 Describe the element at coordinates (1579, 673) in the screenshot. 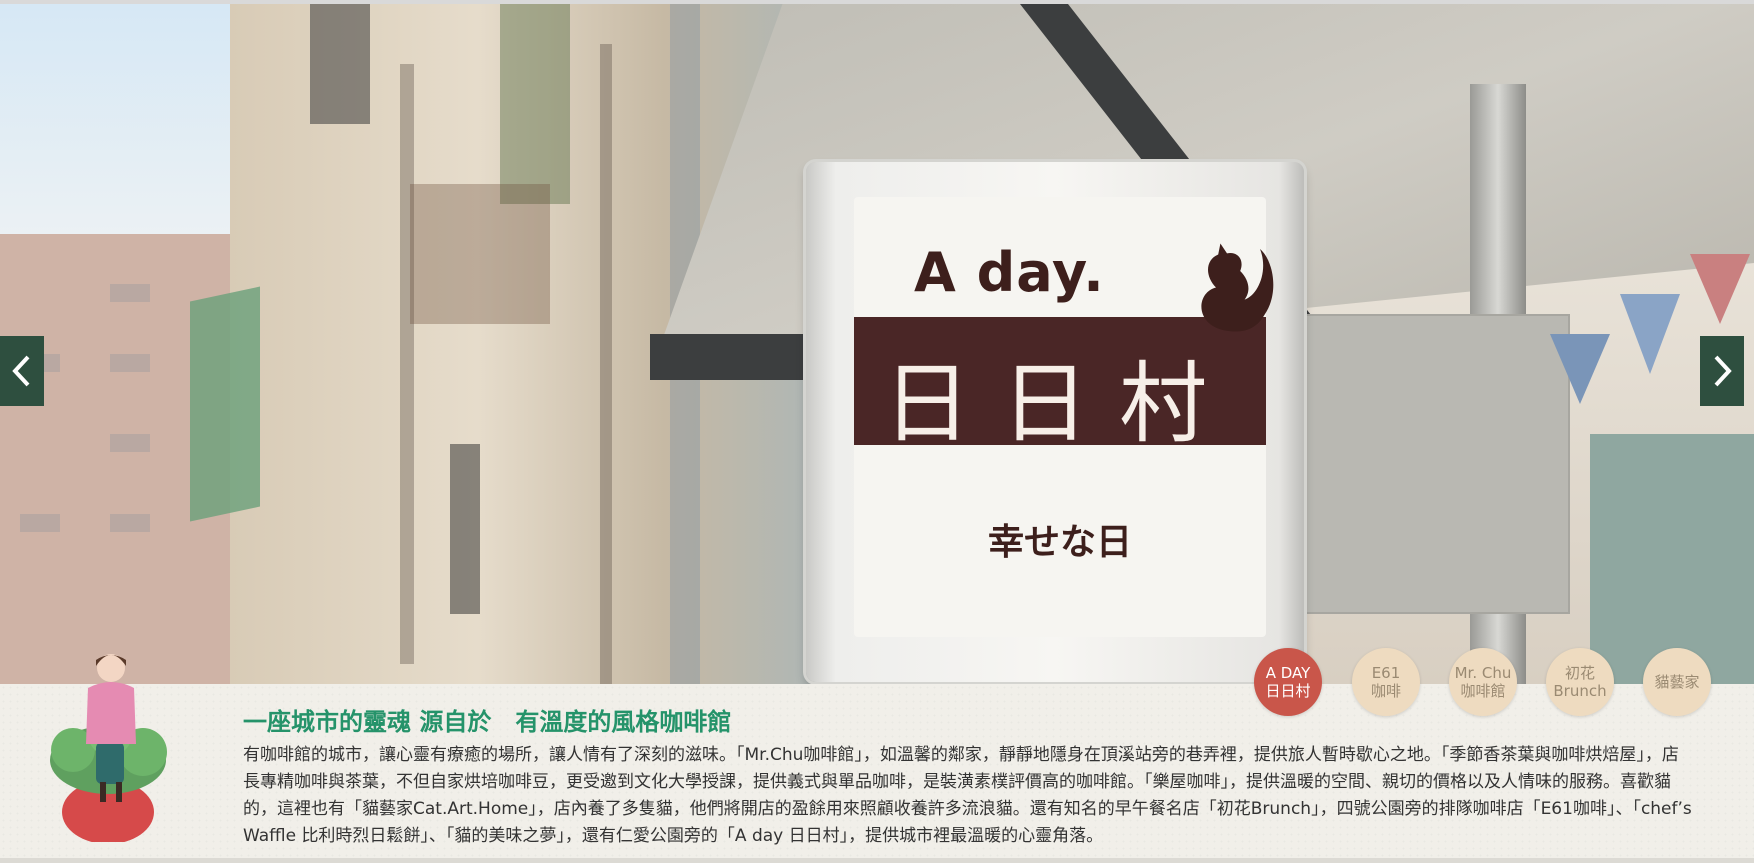

I see `cafe-tab-line1: 初花` at that location.